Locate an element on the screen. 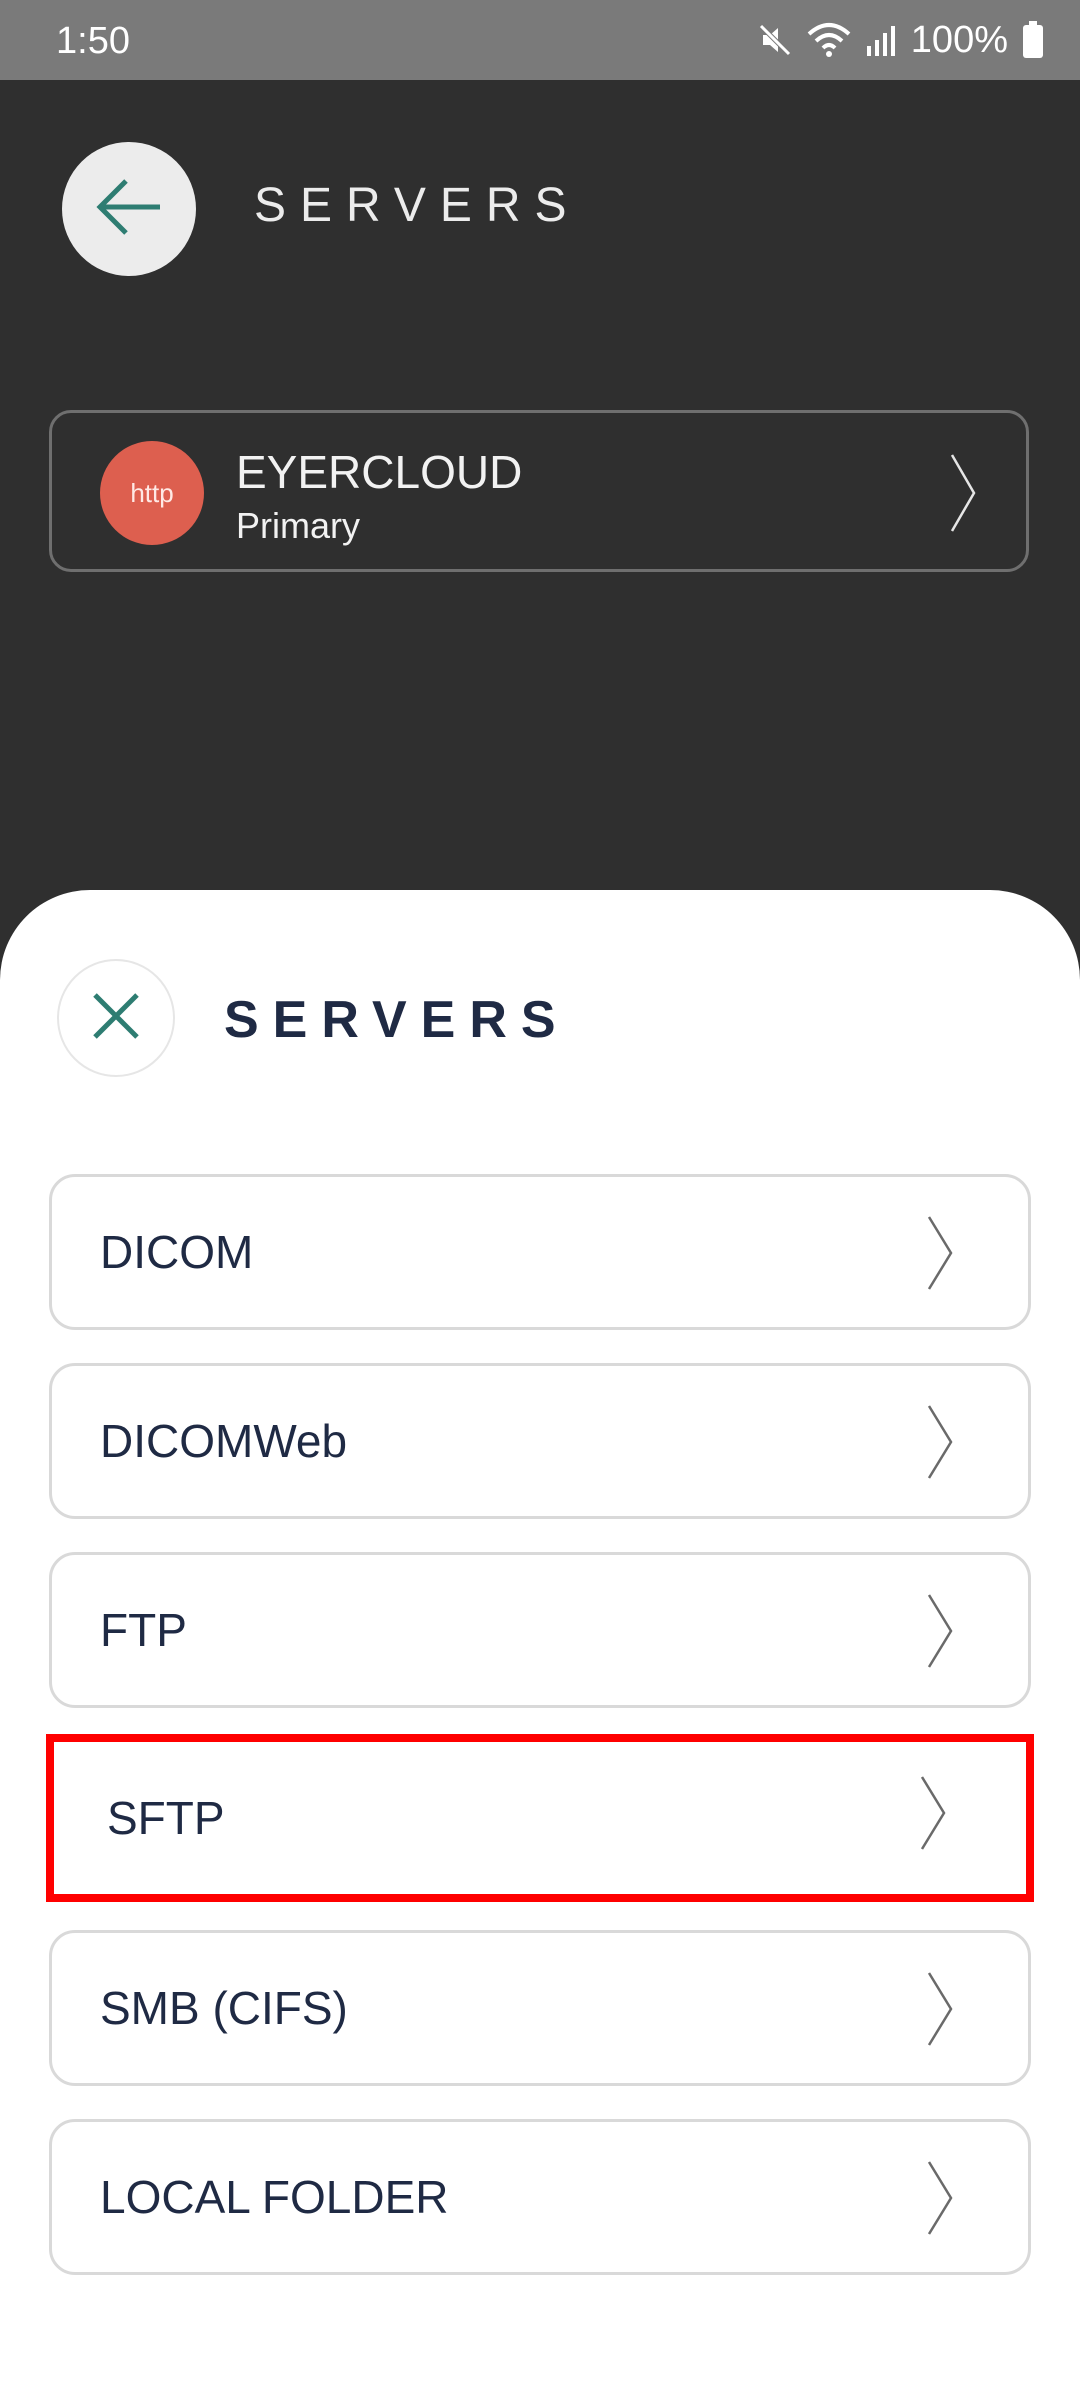 Image resolution: width=1080 pixels, height=2400 pixels. option-ftp: FTP is located at coordinates (540, 1630).